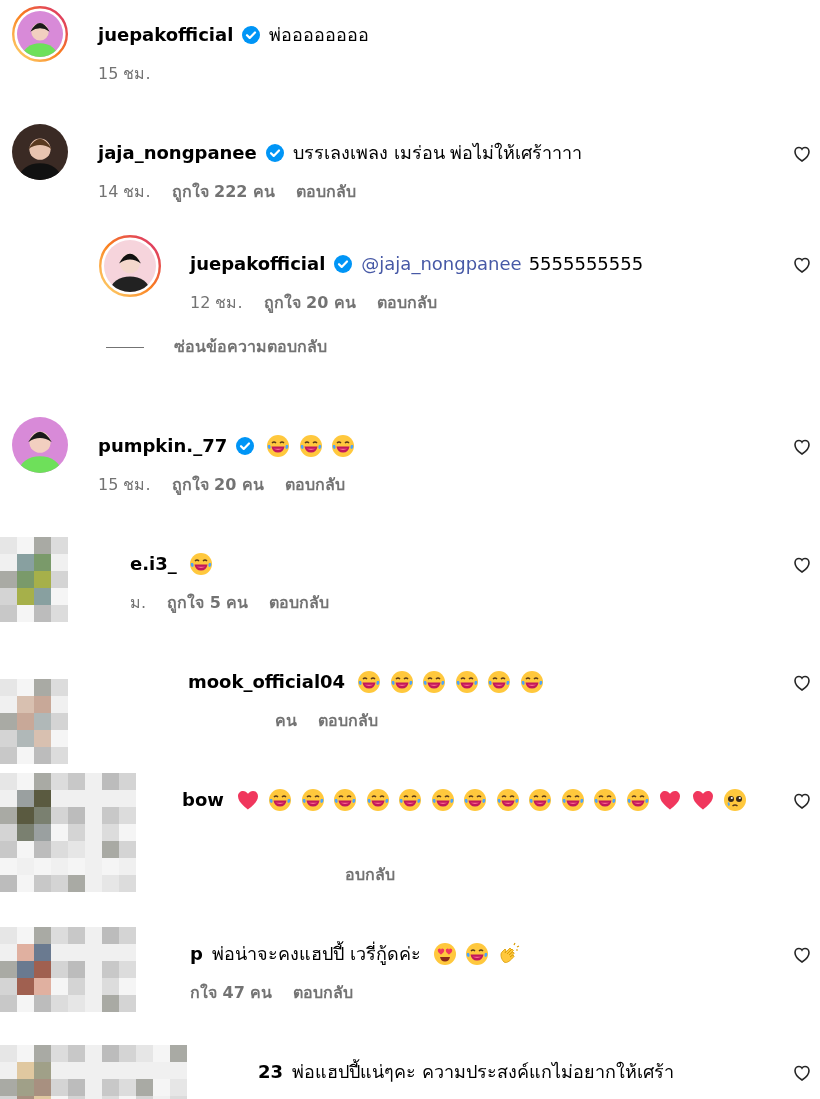 This screenshot has width=820, height=1099. Describe the element at coordinates (231, 993) in the screenshot. I see `likes-count: กใจ 47 คน` at that location.